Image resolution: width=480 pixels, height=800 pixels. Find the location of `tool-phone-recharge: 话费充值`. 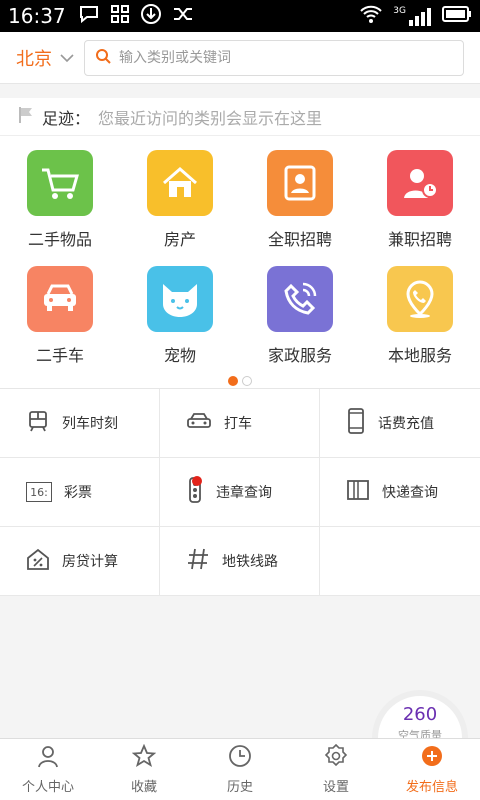

tool-phone-recharge: 话费充值 is located at coordinates (400, 423).